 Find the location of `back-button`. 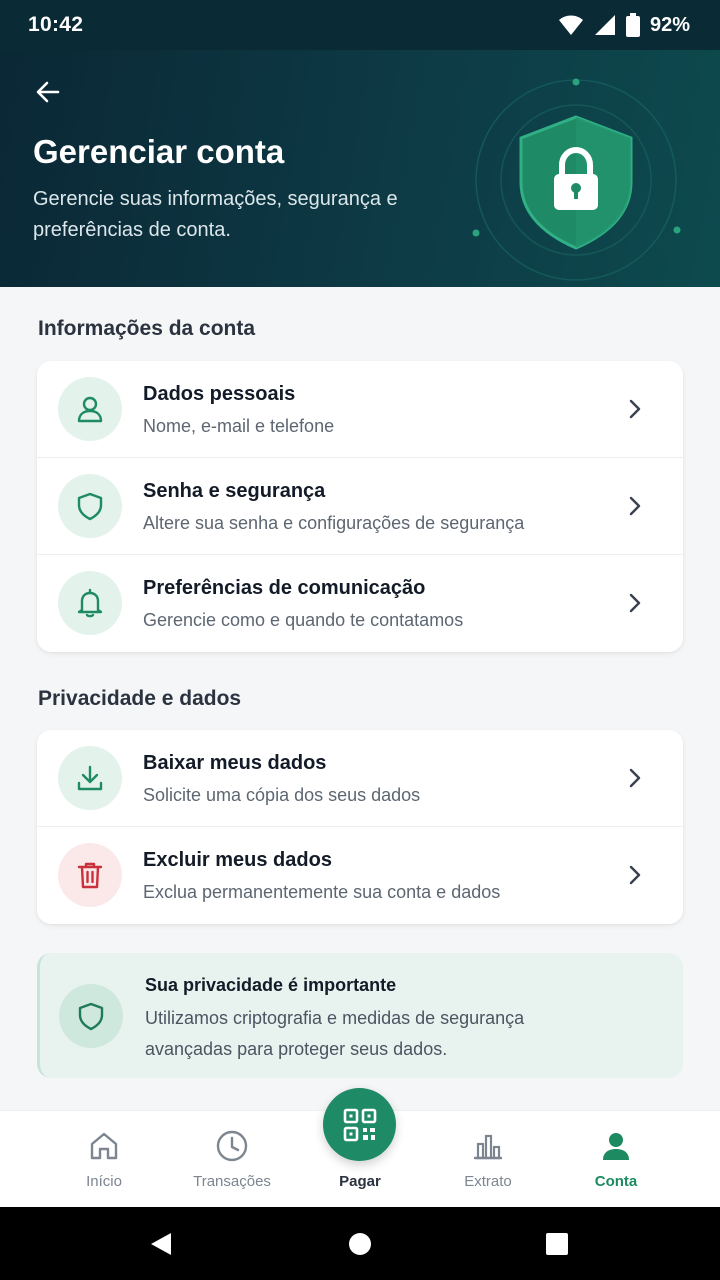

back-button is located at coordinates (48, 92).